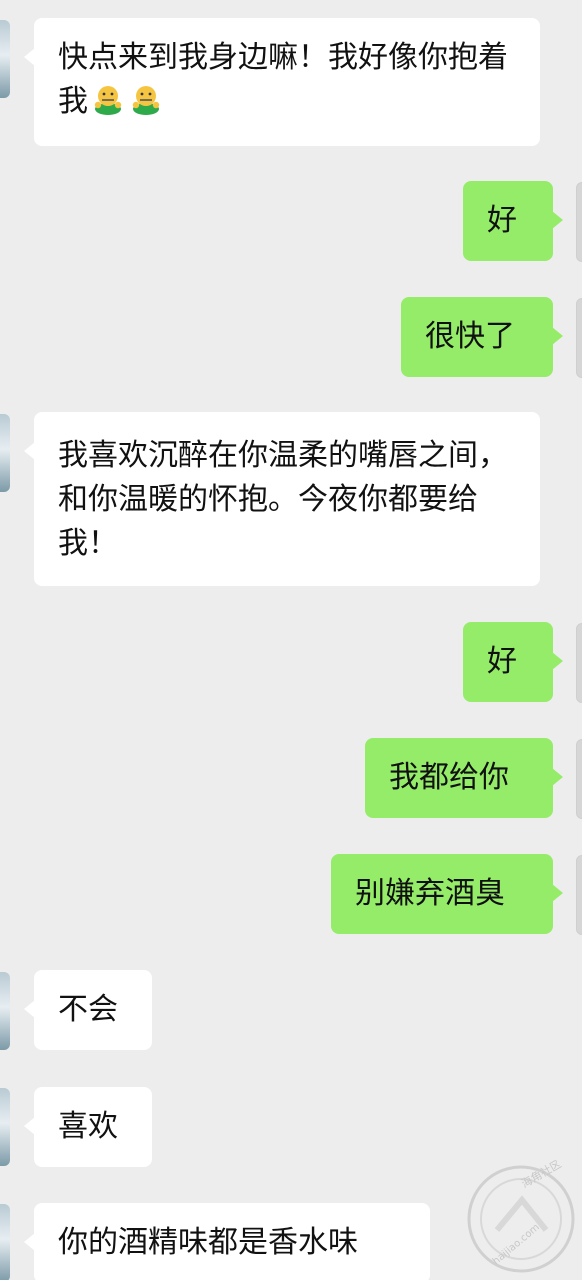 The height and width of the screenshot is (1280, 582). I want to click on message-text: 很快了, so click(470, 336).